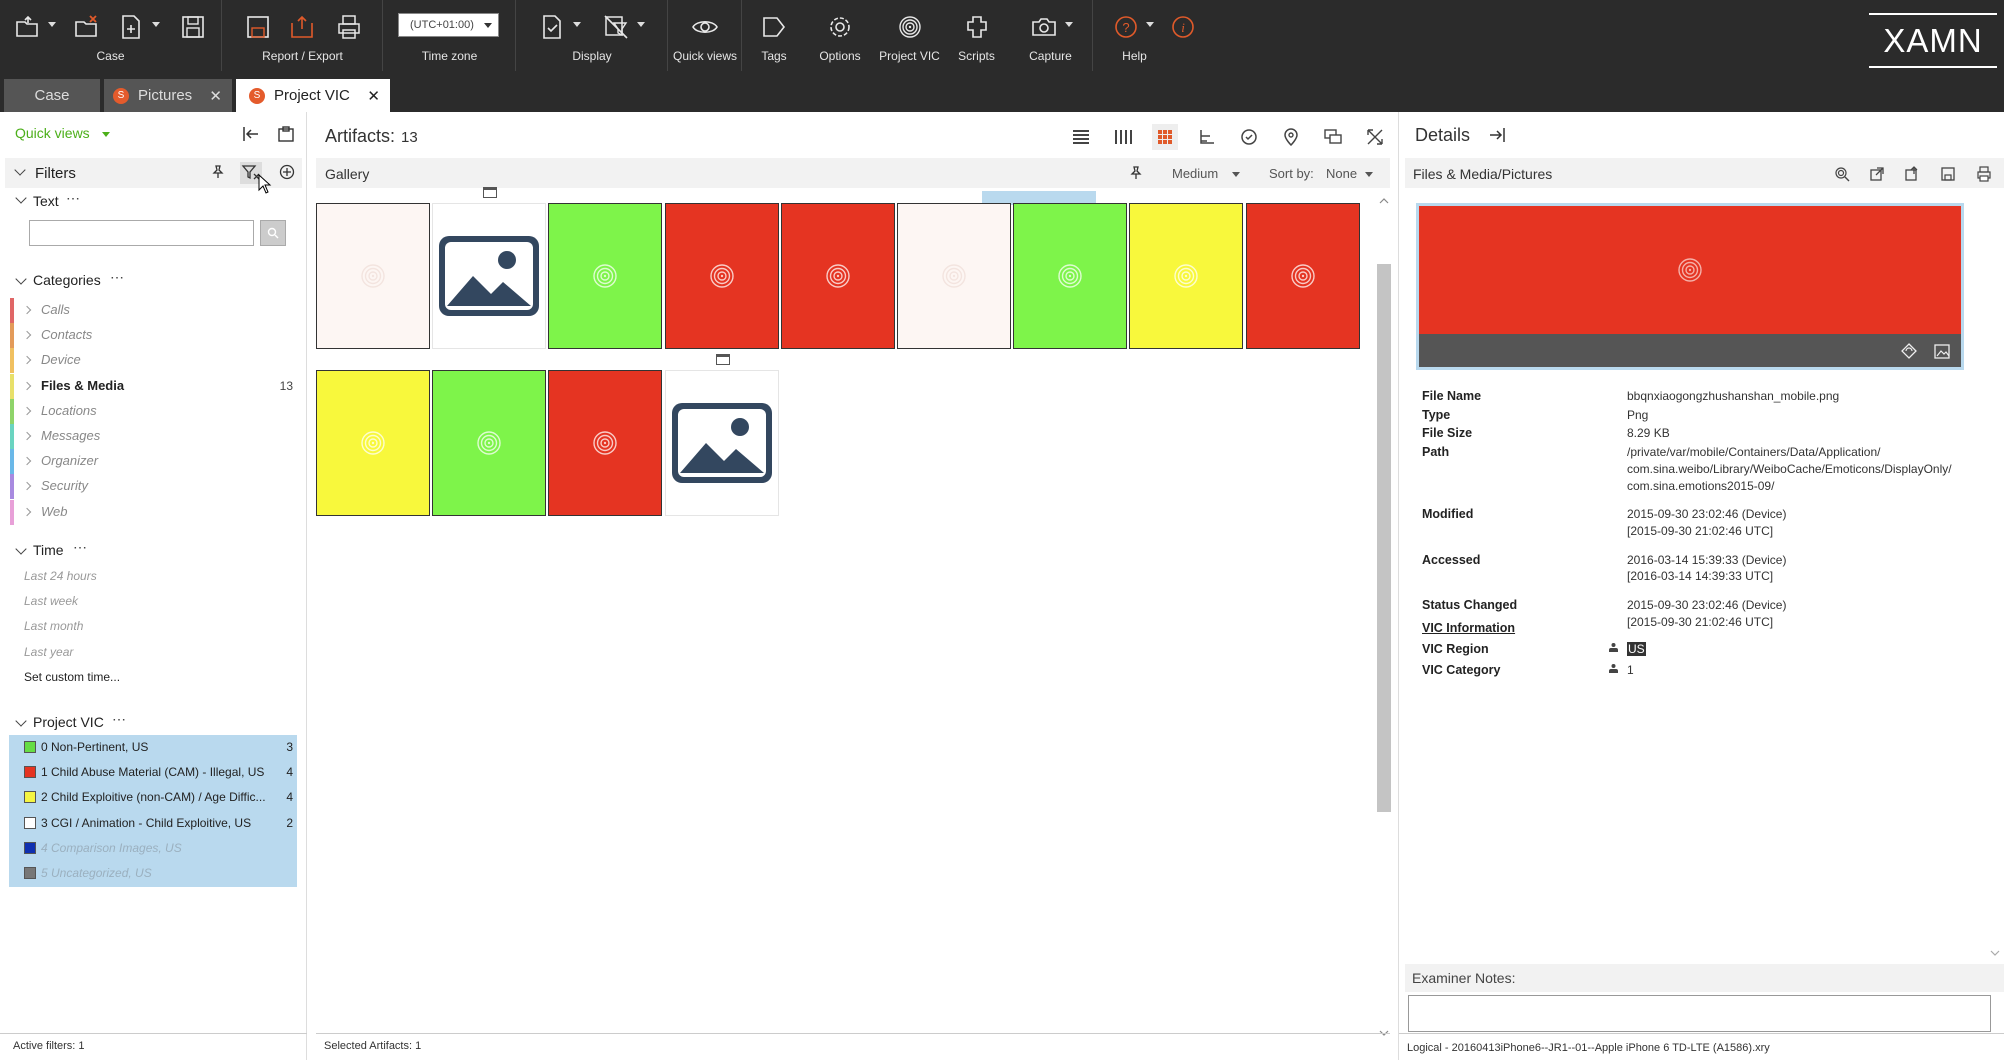  Describe the element at coordinates (152, 411) in the screenshot. I see `category-item: Locations` at that location.